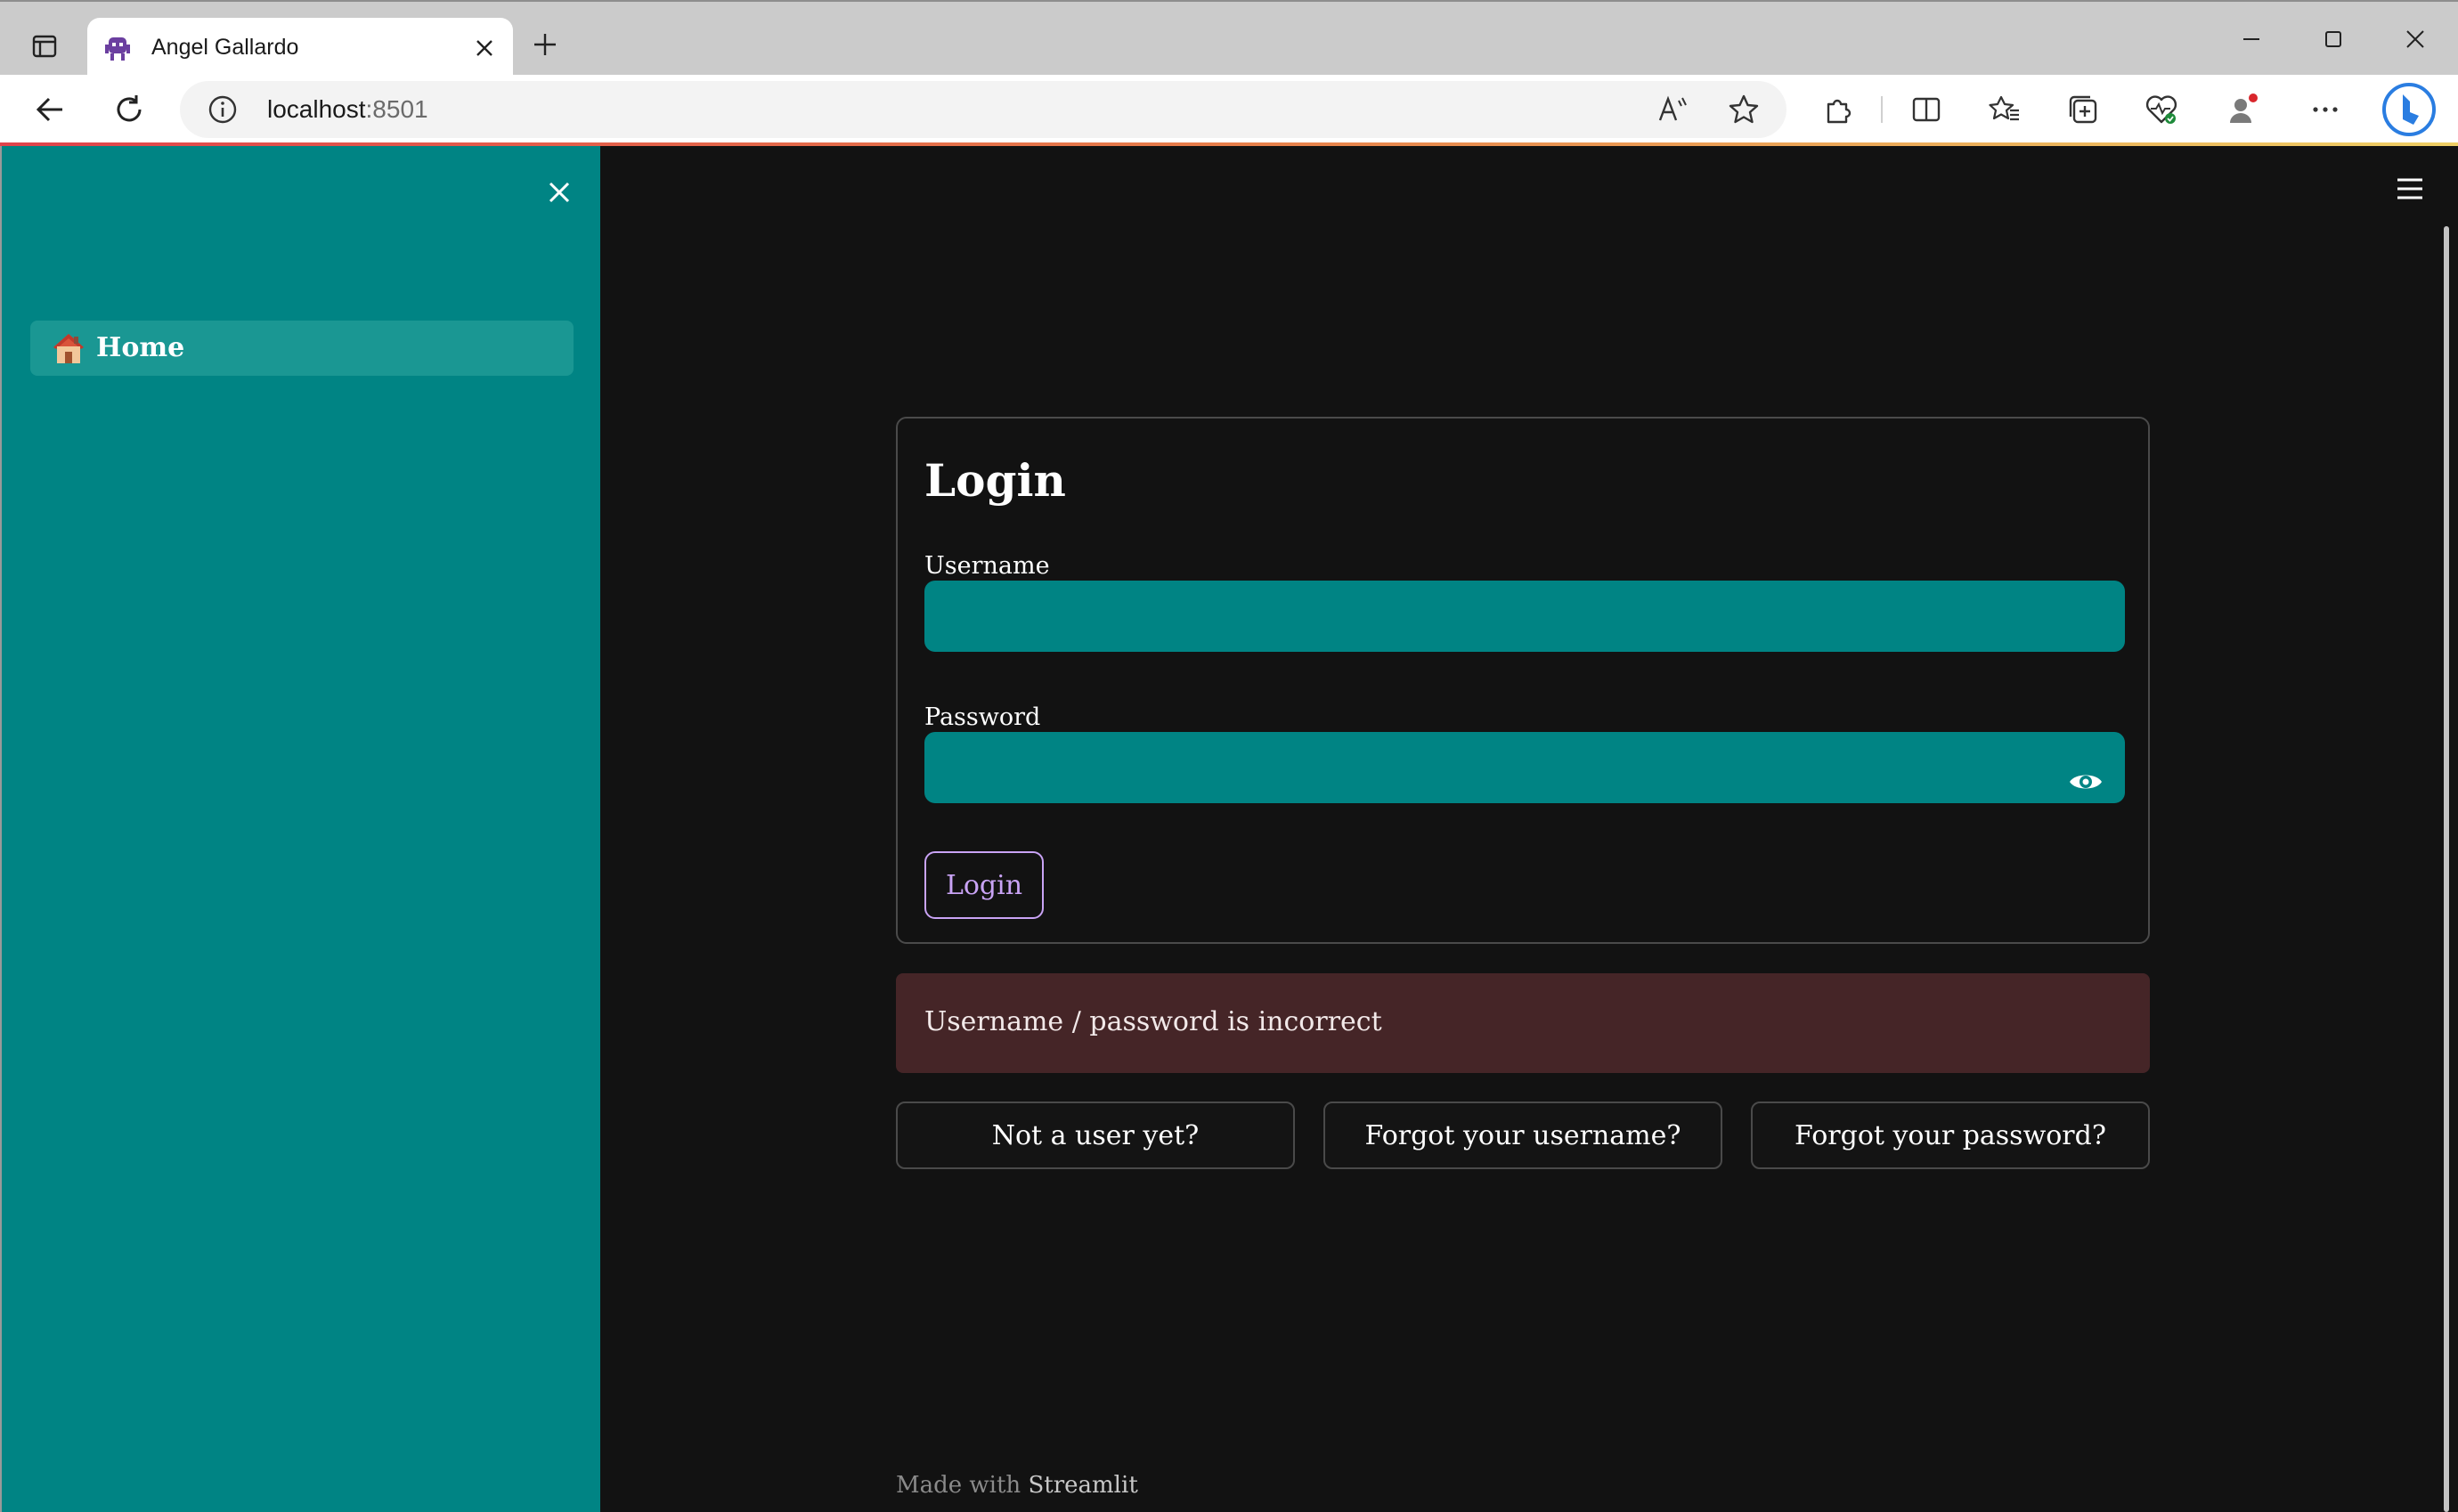 The height and width of the screenshot is (1512, 2458). Describe the element at coordinates (2085, 781) in the screenshot. I see `show-password-eye-icon` at that location.